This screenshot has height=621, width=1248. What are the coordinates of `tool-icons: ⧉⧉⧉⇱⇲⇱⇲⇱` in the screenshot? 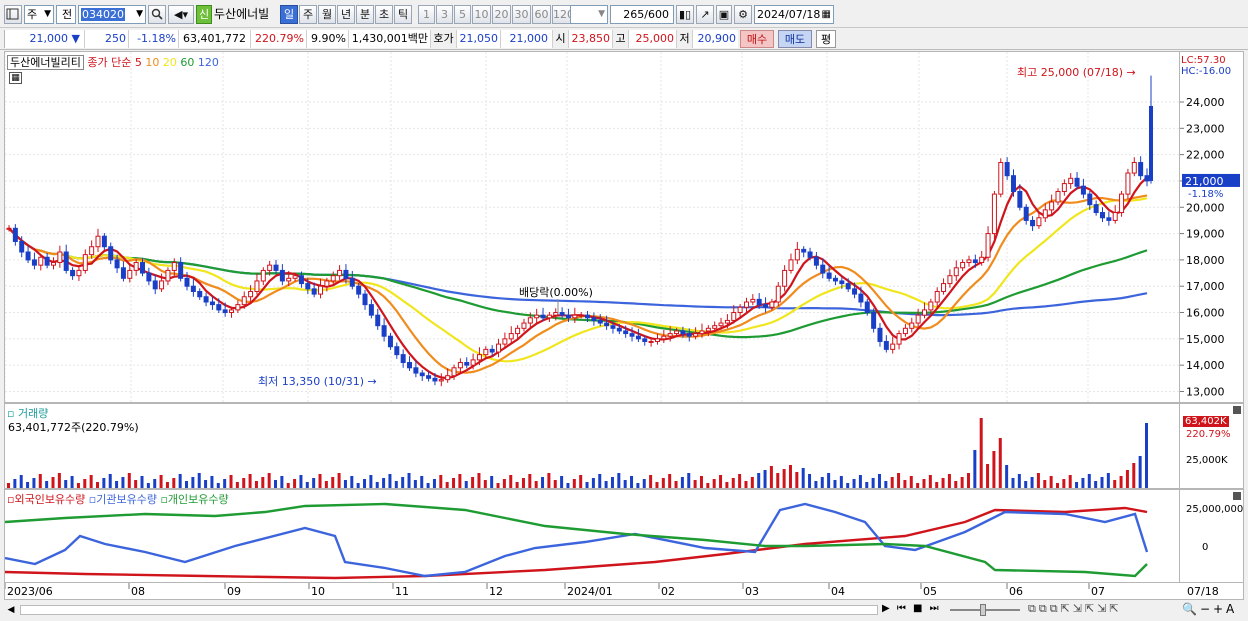 It's located at (1075, 609).